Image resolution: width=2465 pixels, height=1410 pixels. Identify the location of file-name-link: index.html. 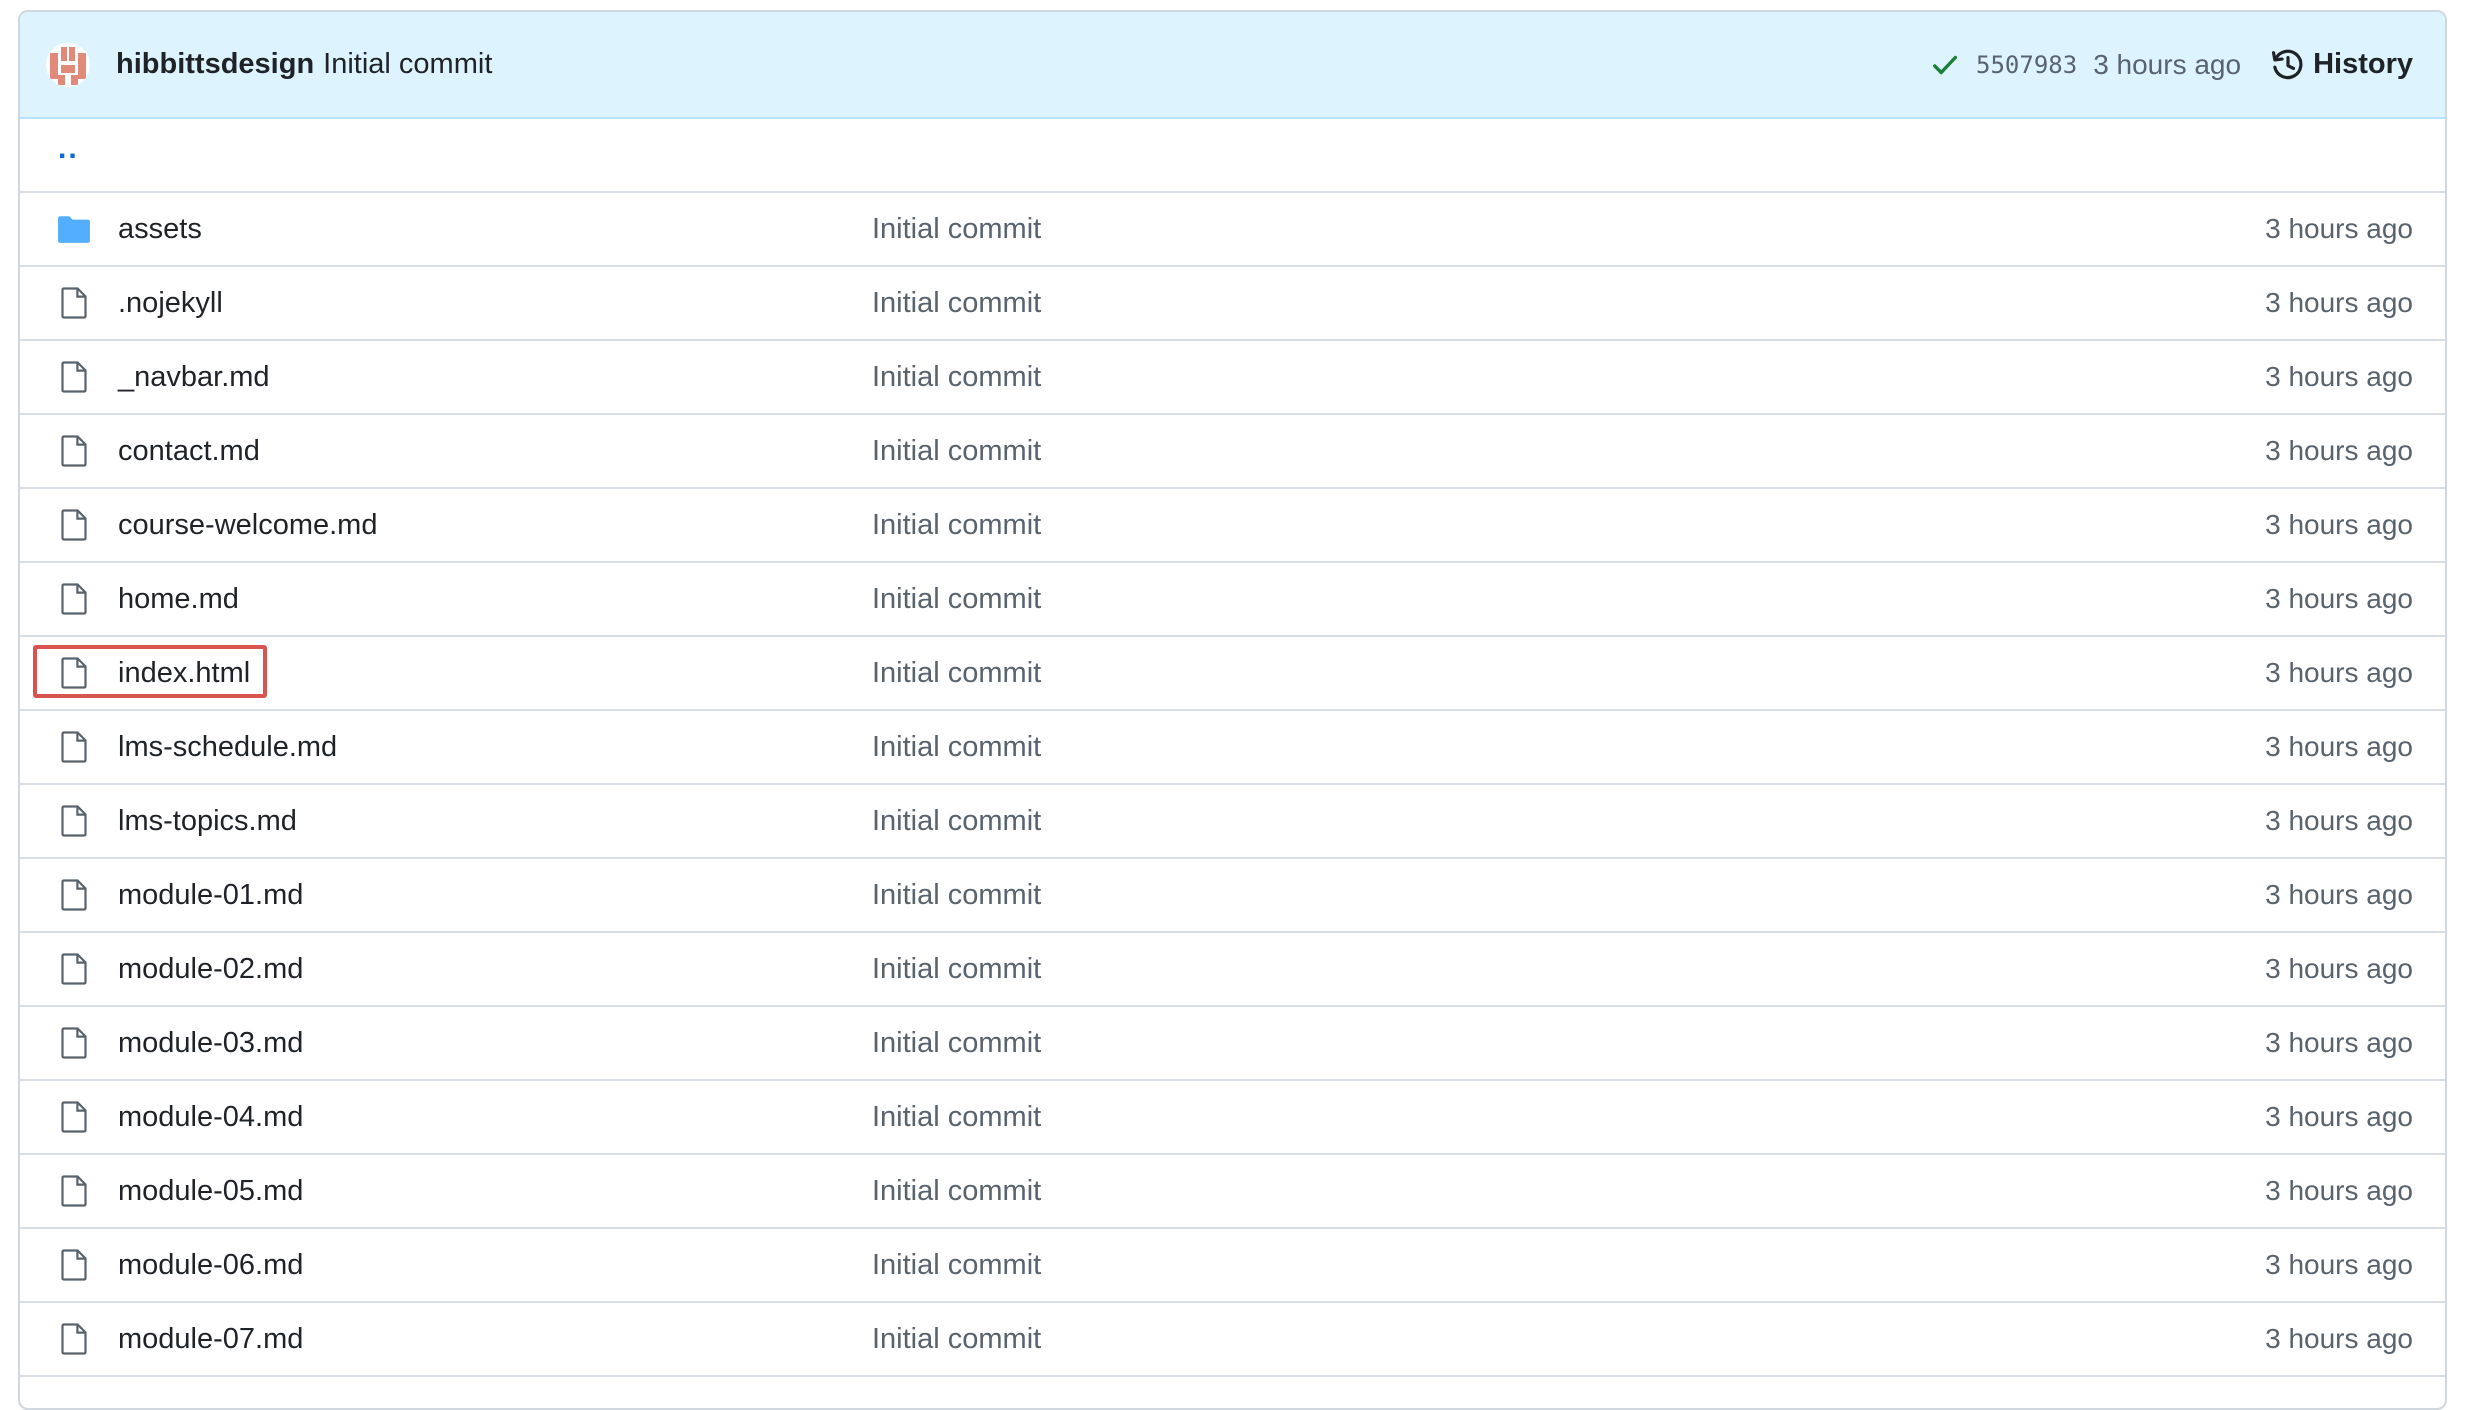
(495, 673).